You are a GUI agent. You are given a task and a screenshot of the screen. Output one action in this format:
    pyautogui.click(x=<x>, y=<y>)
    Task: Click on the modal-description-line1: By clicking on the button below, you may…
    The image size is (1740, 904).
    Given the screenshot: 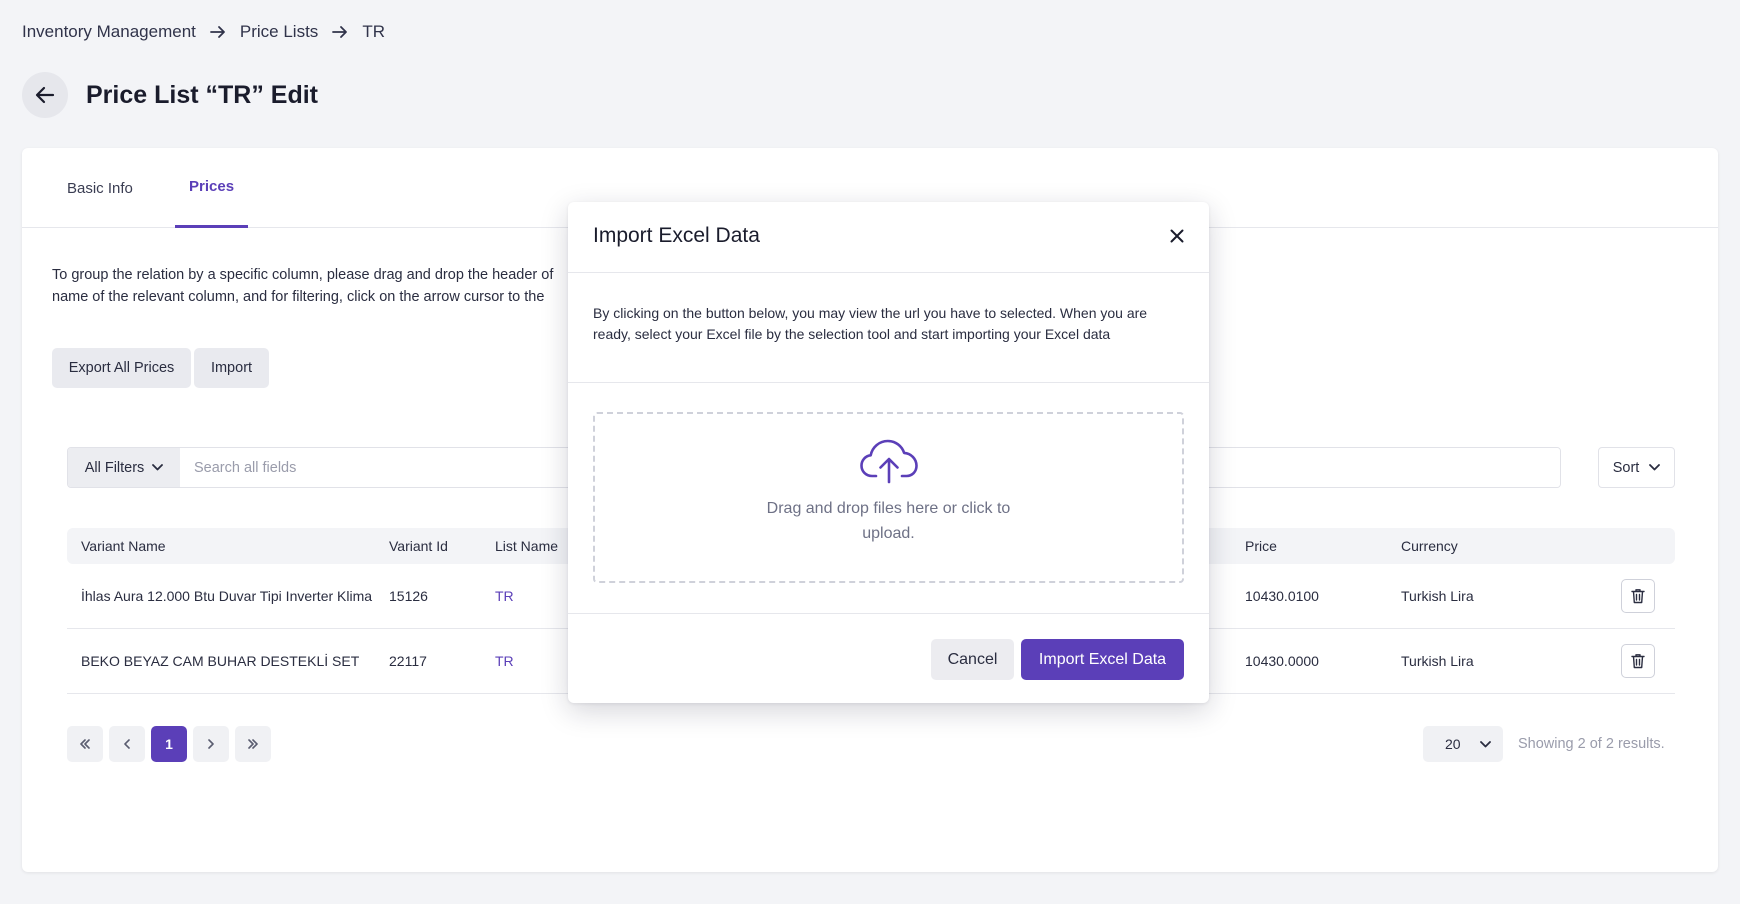 What is the action you would take?
    pyautogui.click(x=870, y=313)
    